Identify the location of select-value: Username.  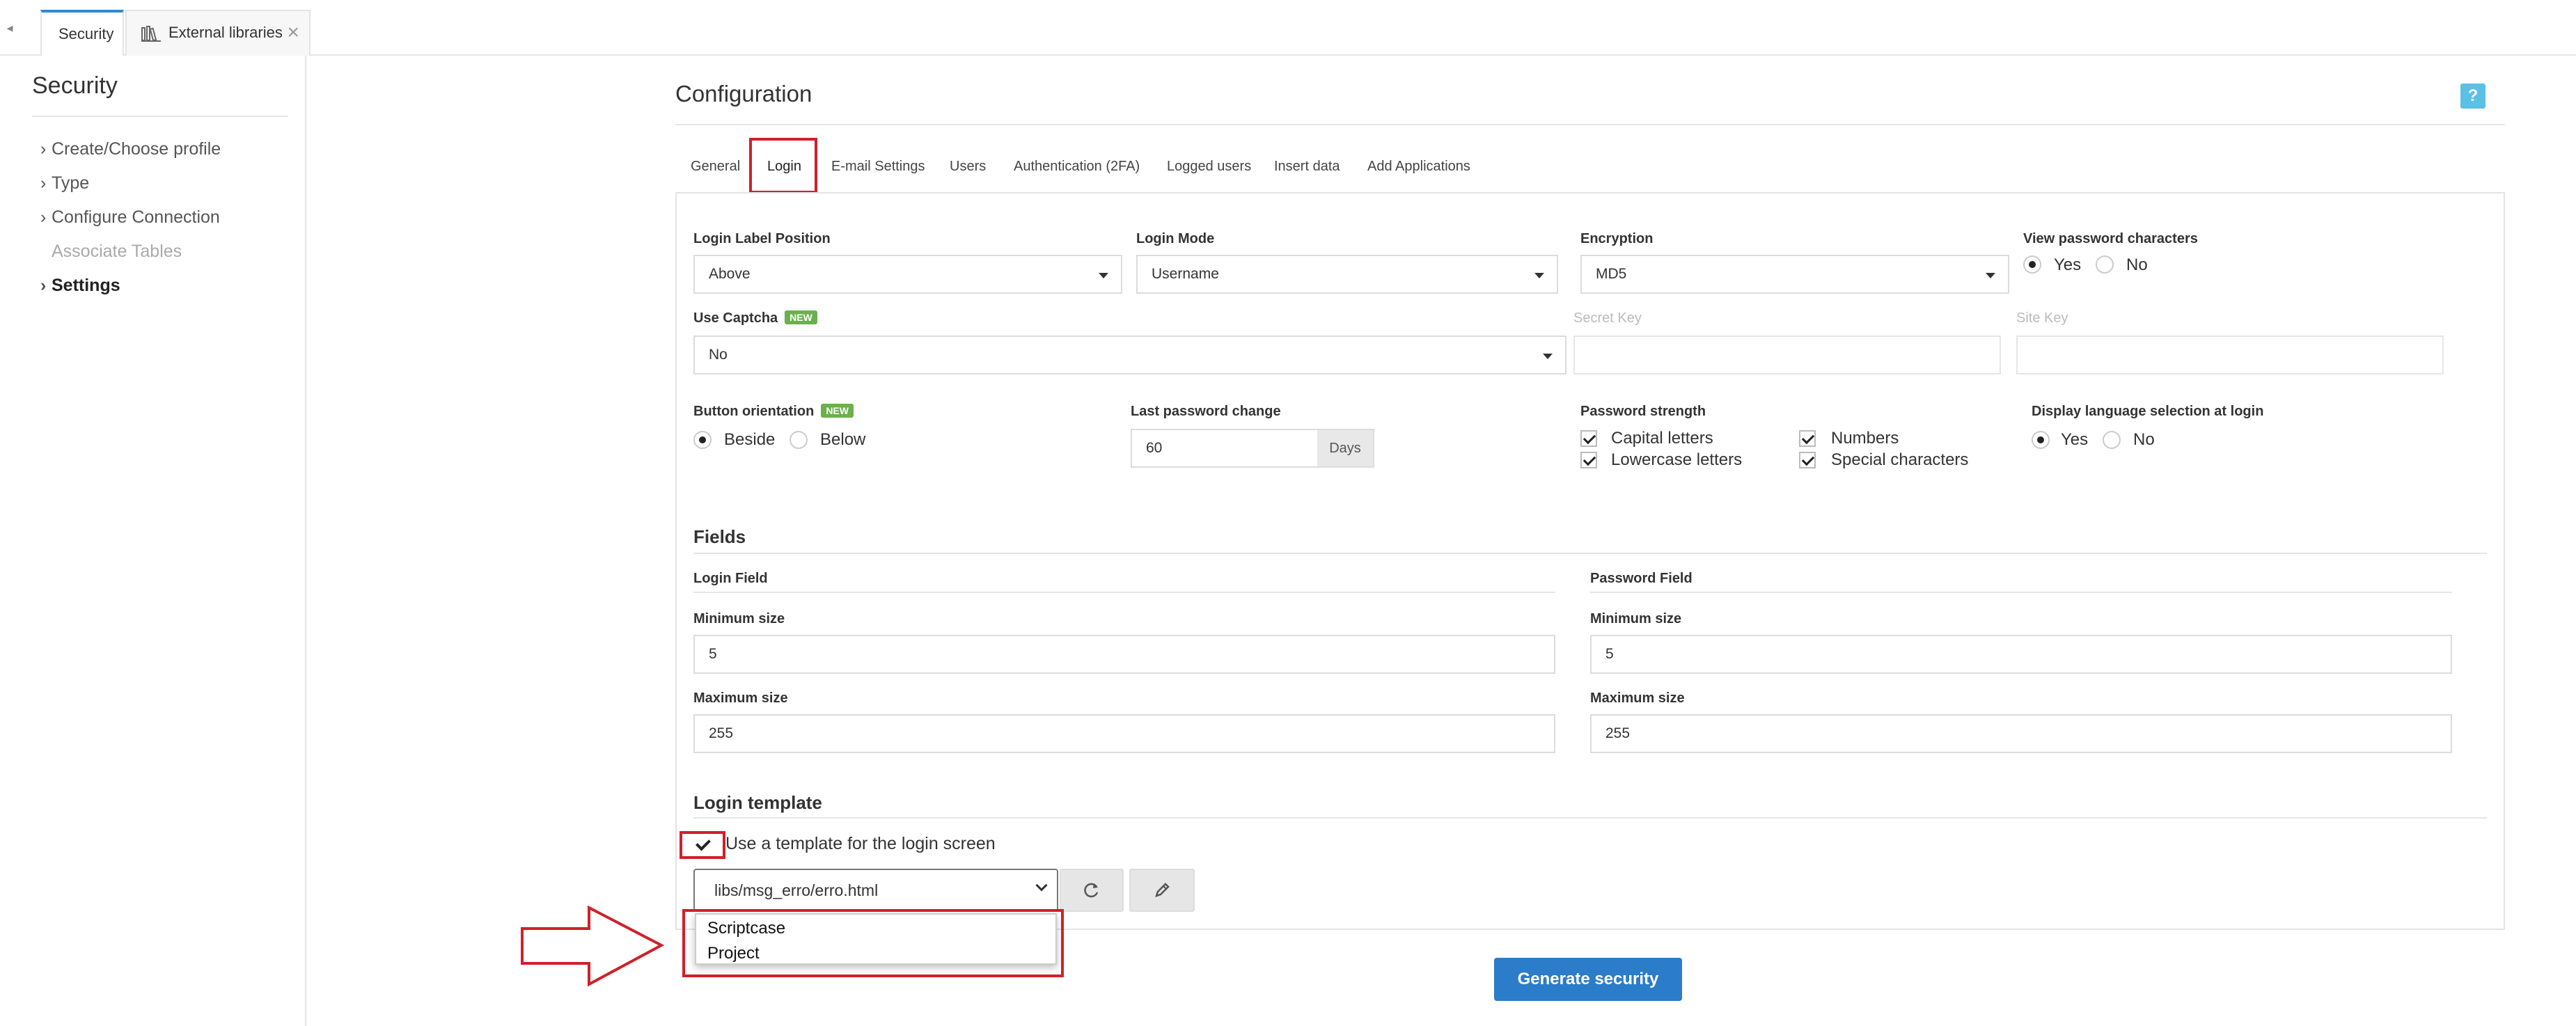
(1185, 274).